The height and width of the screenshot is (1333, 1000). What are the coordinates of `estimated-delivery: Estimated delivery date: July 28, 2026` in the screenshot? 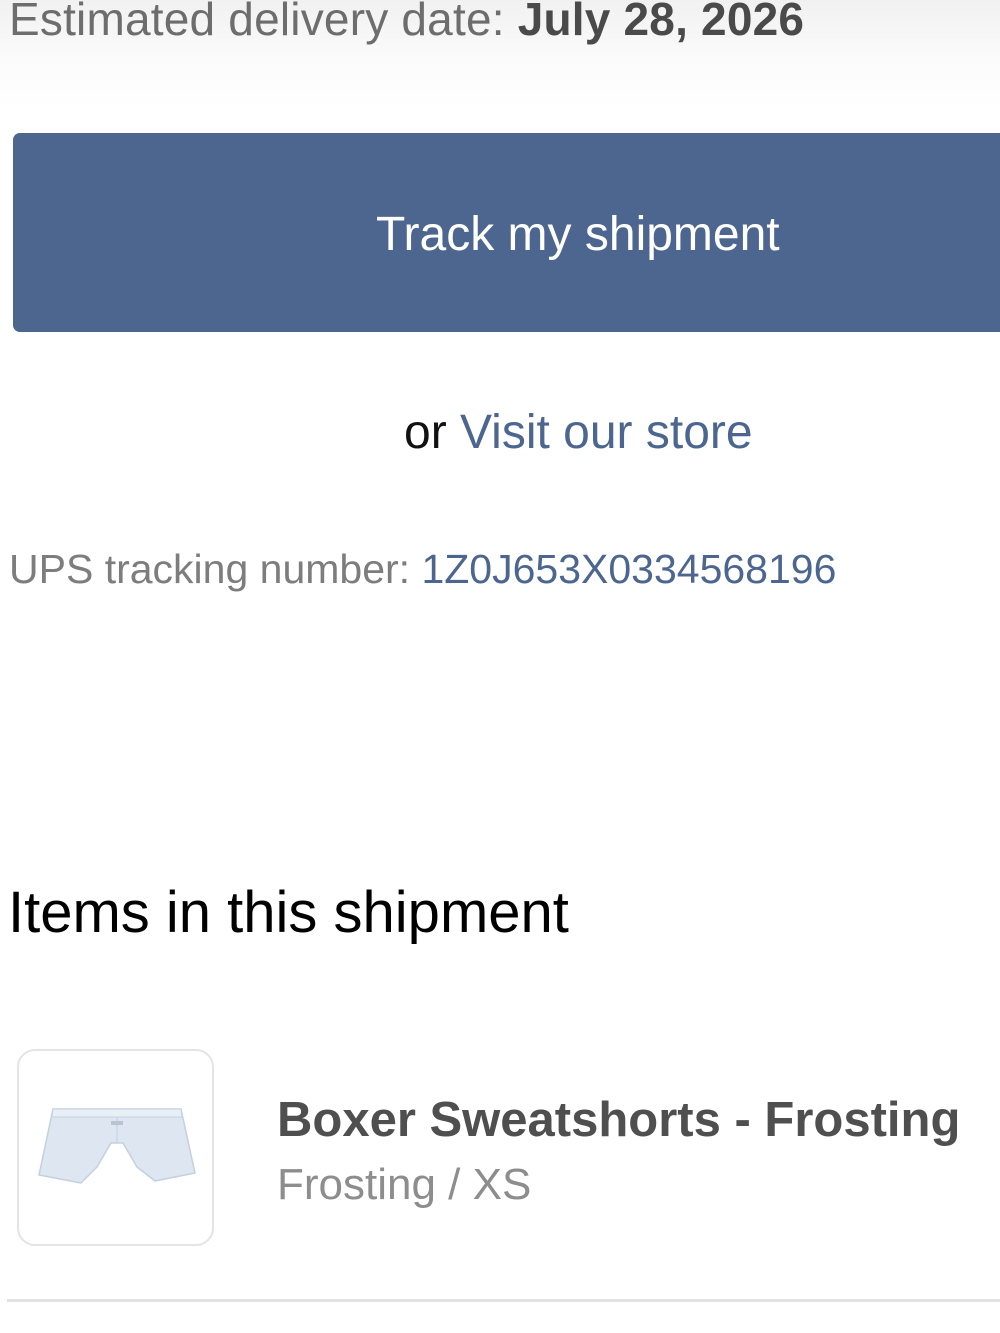 It's located at (406, 23).